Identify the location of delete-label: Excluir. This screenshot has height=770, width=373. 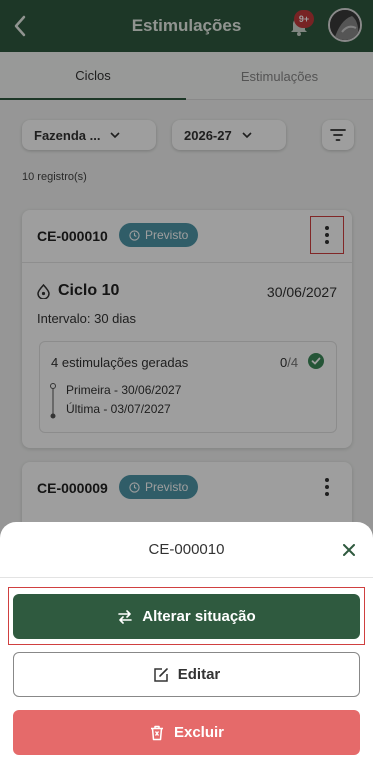
(199, 732).